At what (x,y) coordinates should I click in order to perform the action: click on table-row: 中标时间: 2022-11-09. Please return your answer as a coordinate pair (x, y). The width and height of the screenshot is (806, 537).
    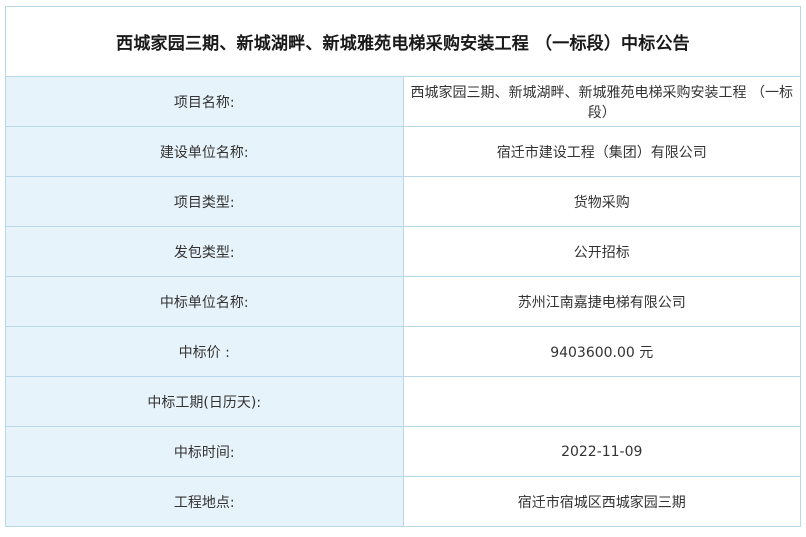
    Looking at the image, I should click on (403, 451).